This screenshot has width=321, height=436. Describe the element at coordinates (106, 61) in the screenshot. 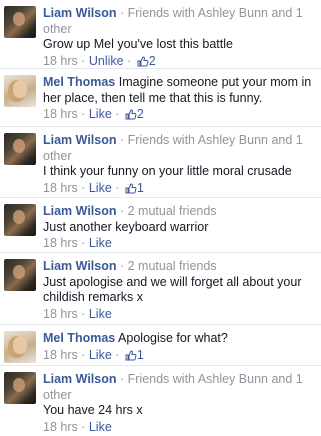

I see `unlike-link: Unlike` at that location.